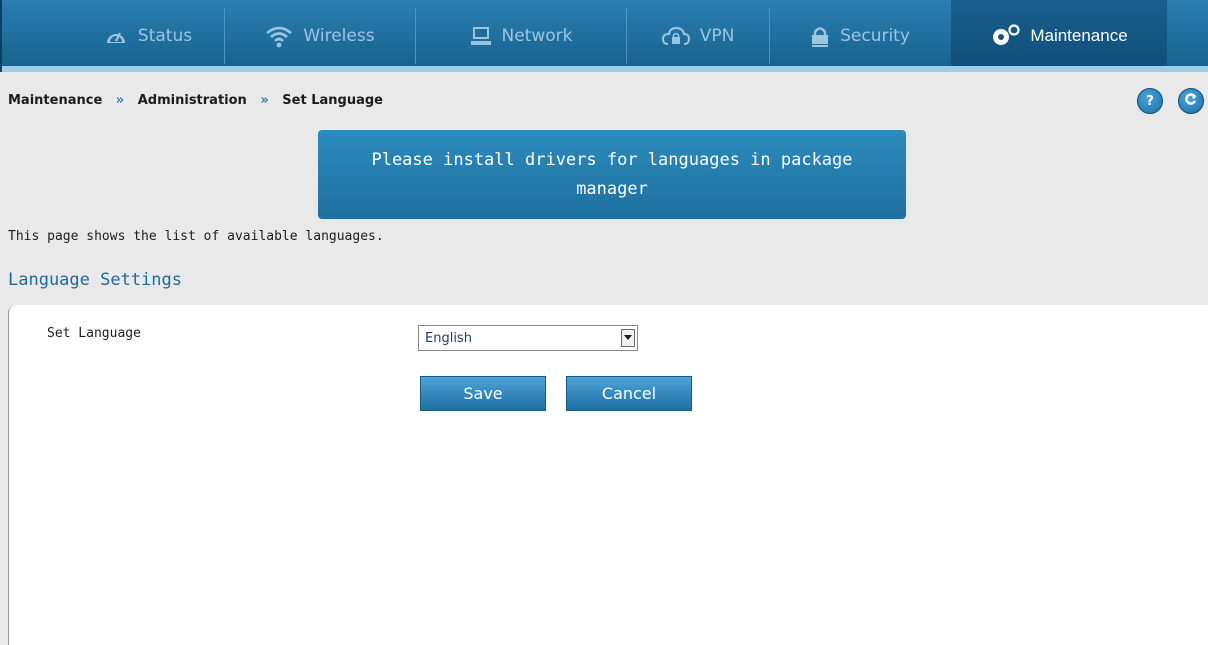 The image size is (1208, 645). Describe the element at coordinates (1079, 35) in the screenshot. I see `tab-maintenance-label: Maintenance` at that location.